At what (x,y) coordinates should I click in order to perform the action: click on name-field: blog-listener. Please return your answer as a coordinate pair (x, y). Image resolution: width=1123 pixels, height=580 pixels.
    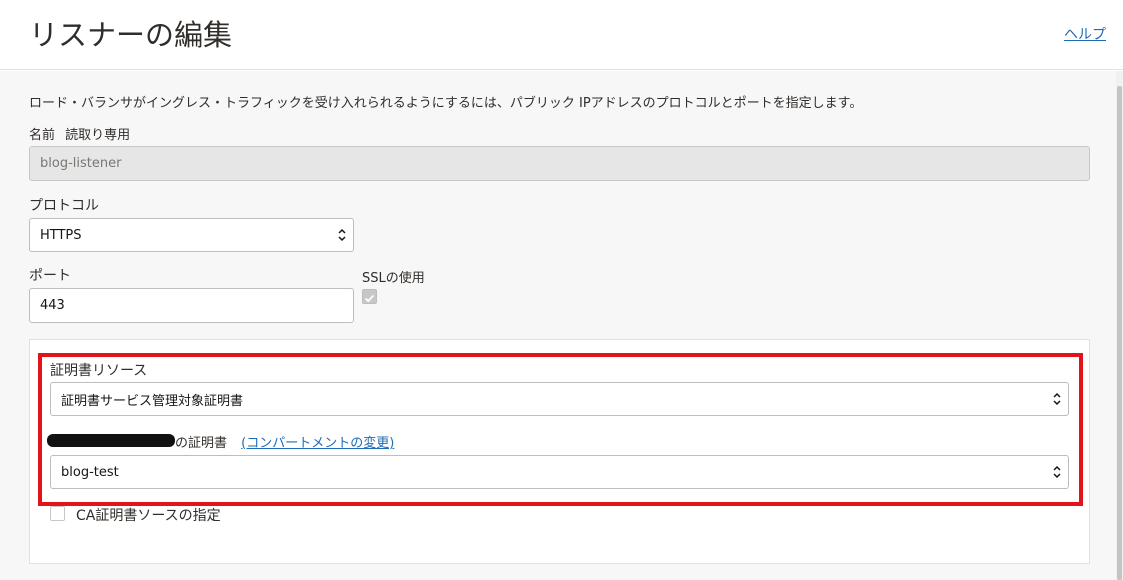
    Looking at the image, I should click on (559, 163).